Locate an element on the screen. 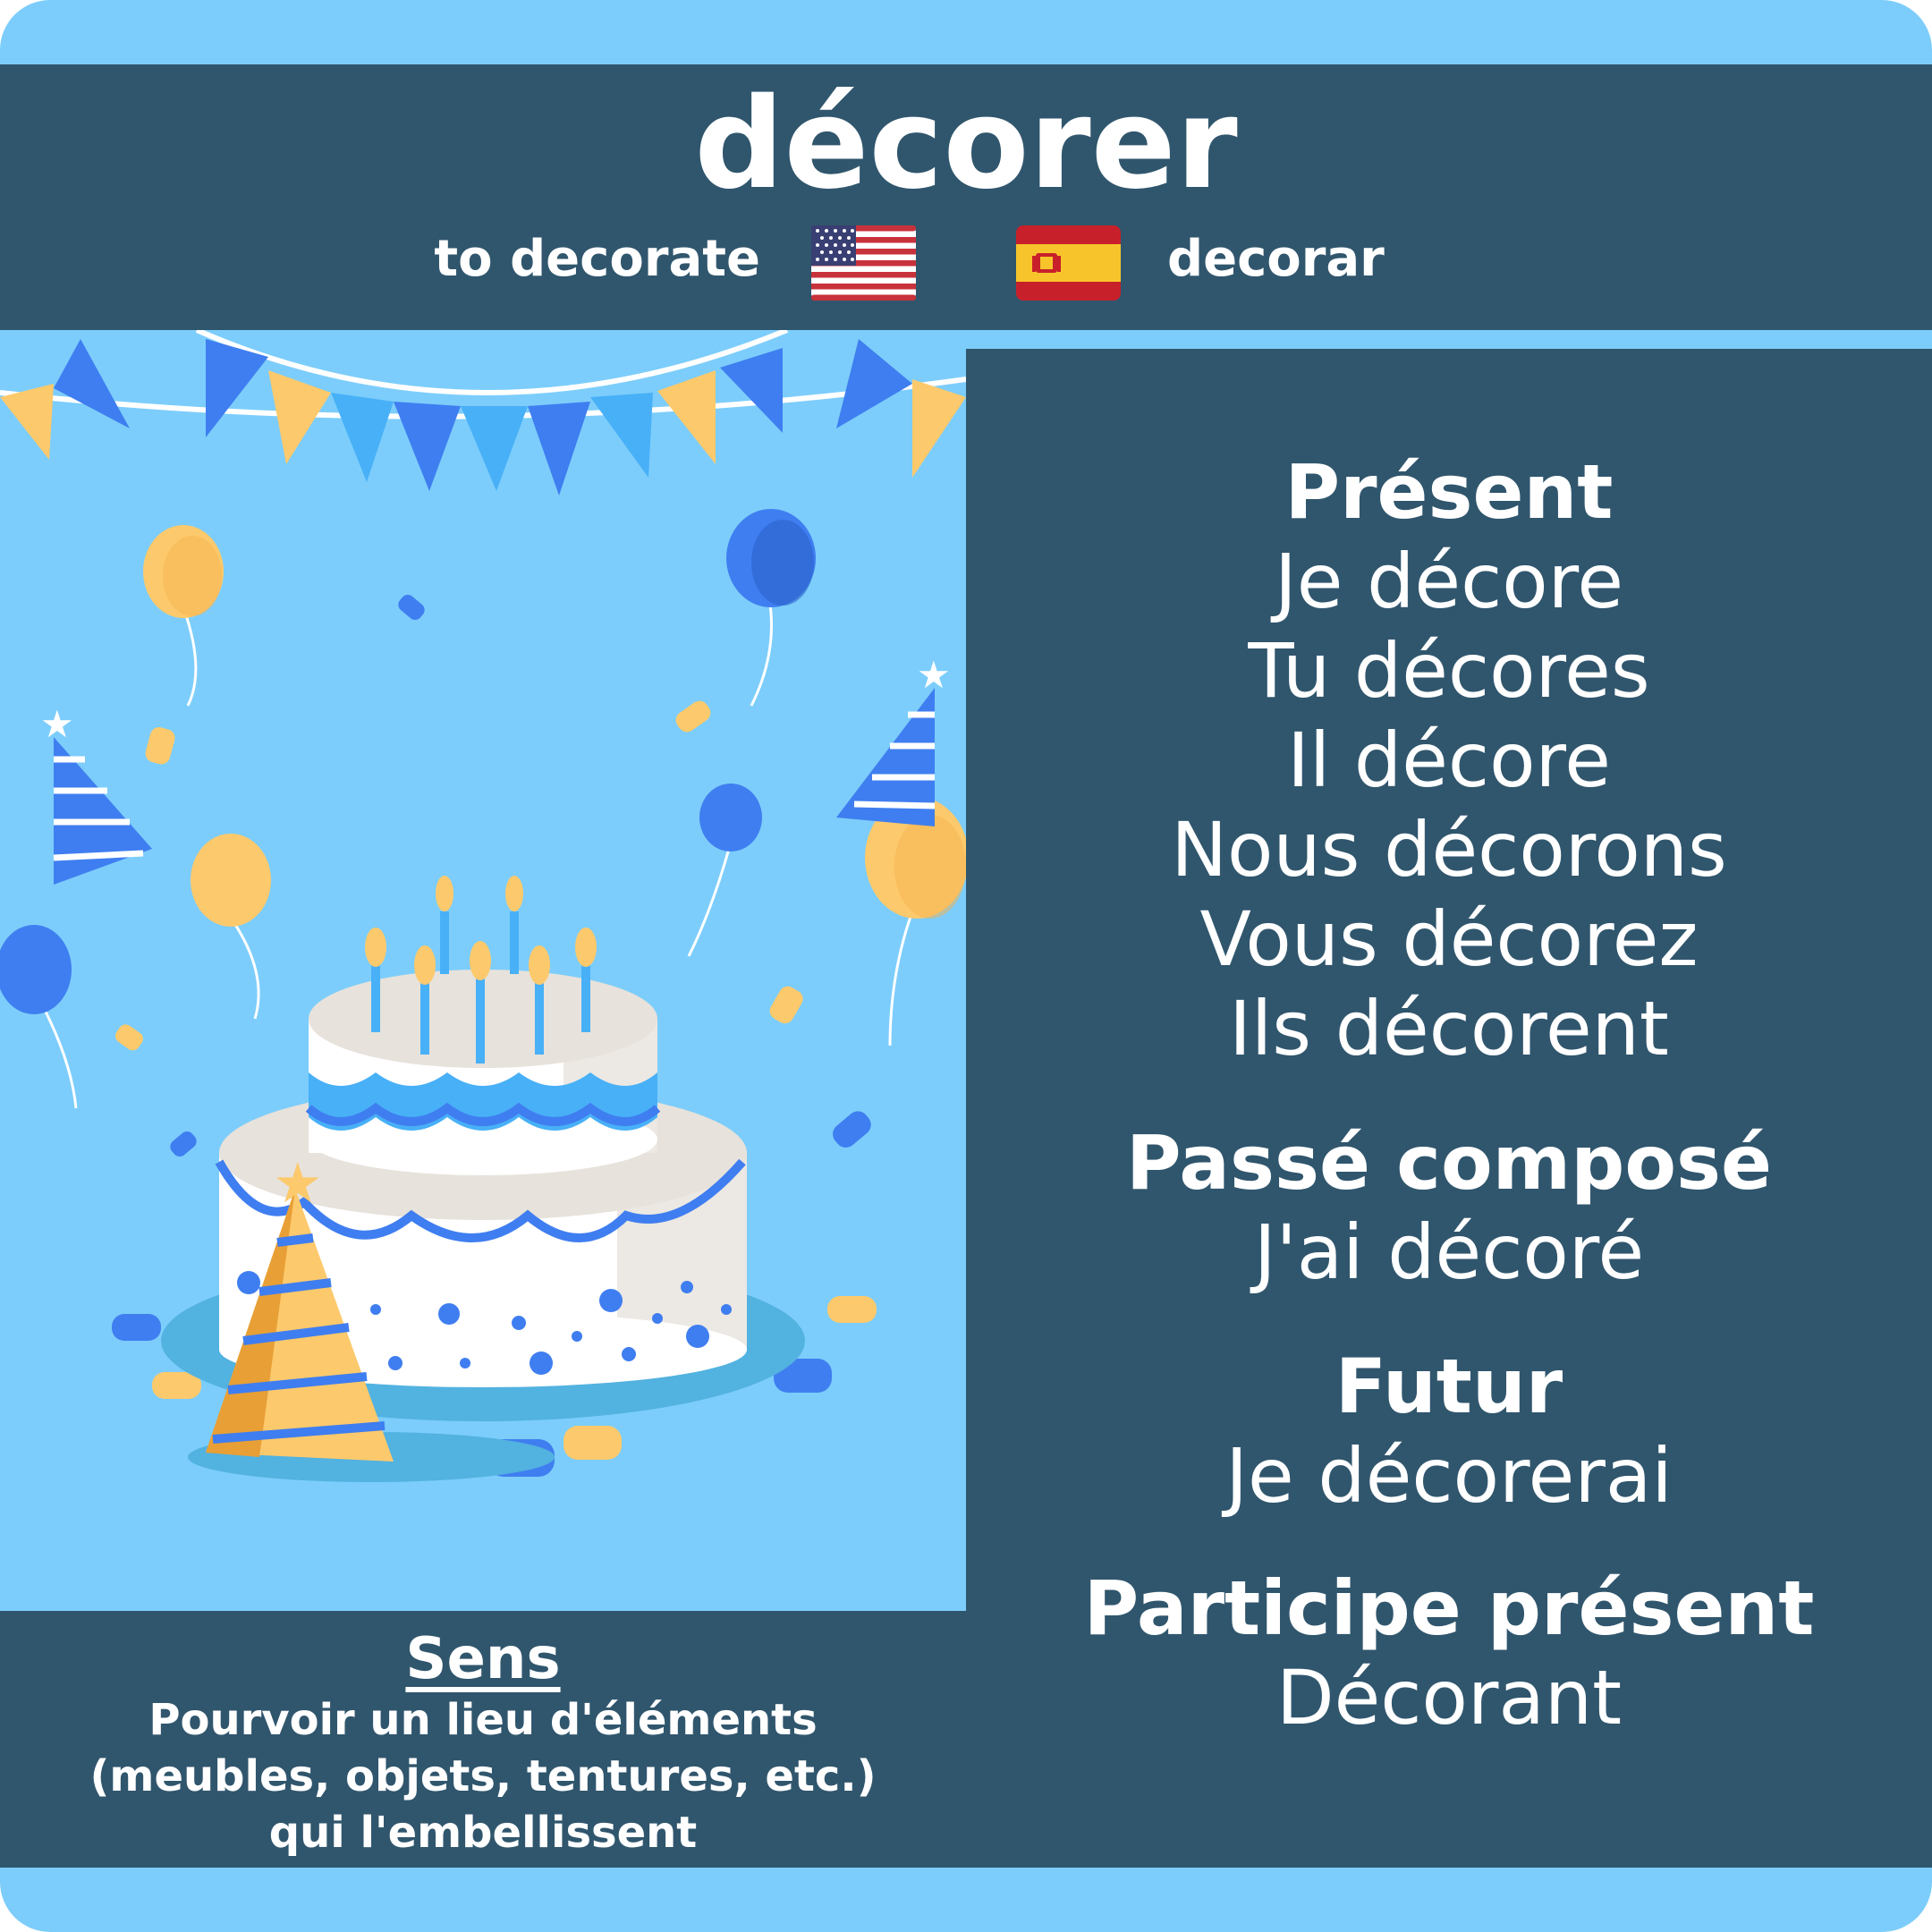 The height and width of the screenshot is (1932, 1932). passe-compose-heading: Passé composé is located at coordinates (1449, 1163).